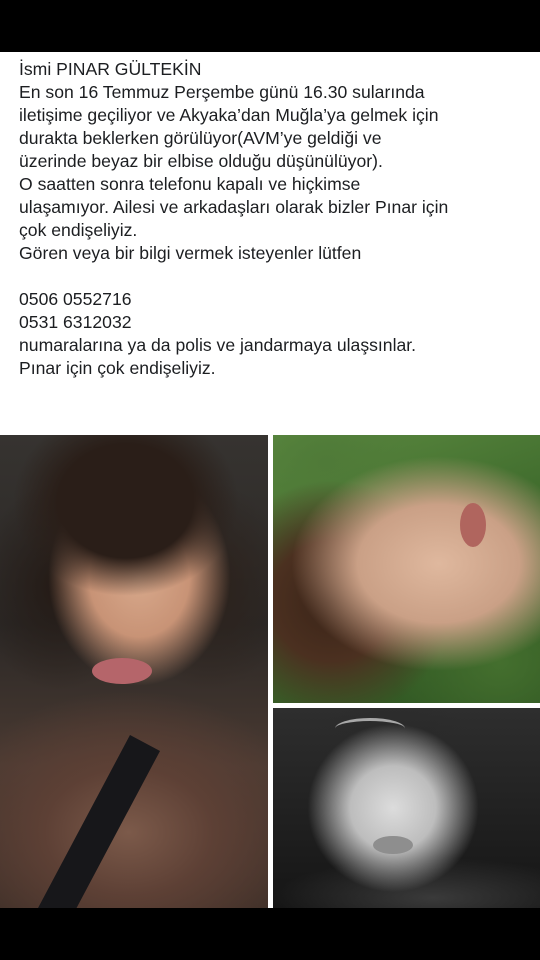 The height and width of the screenshot is (960, 540). I want to click on post-line: Pınar için çok endişeliyiz., so click(117, 368).